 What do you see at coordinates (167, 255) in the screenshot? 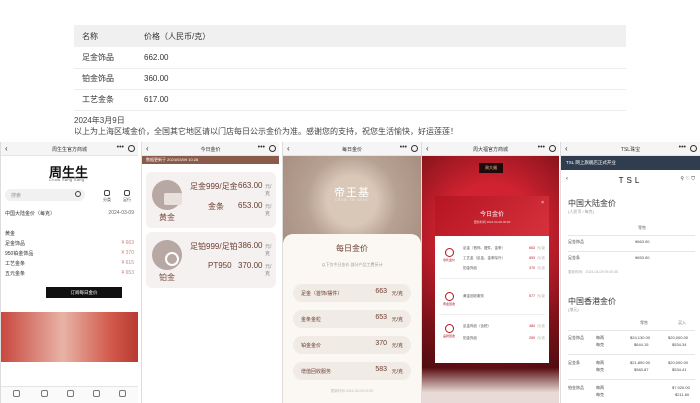
I see `platinum-badge` at bounding box center [167, 255].